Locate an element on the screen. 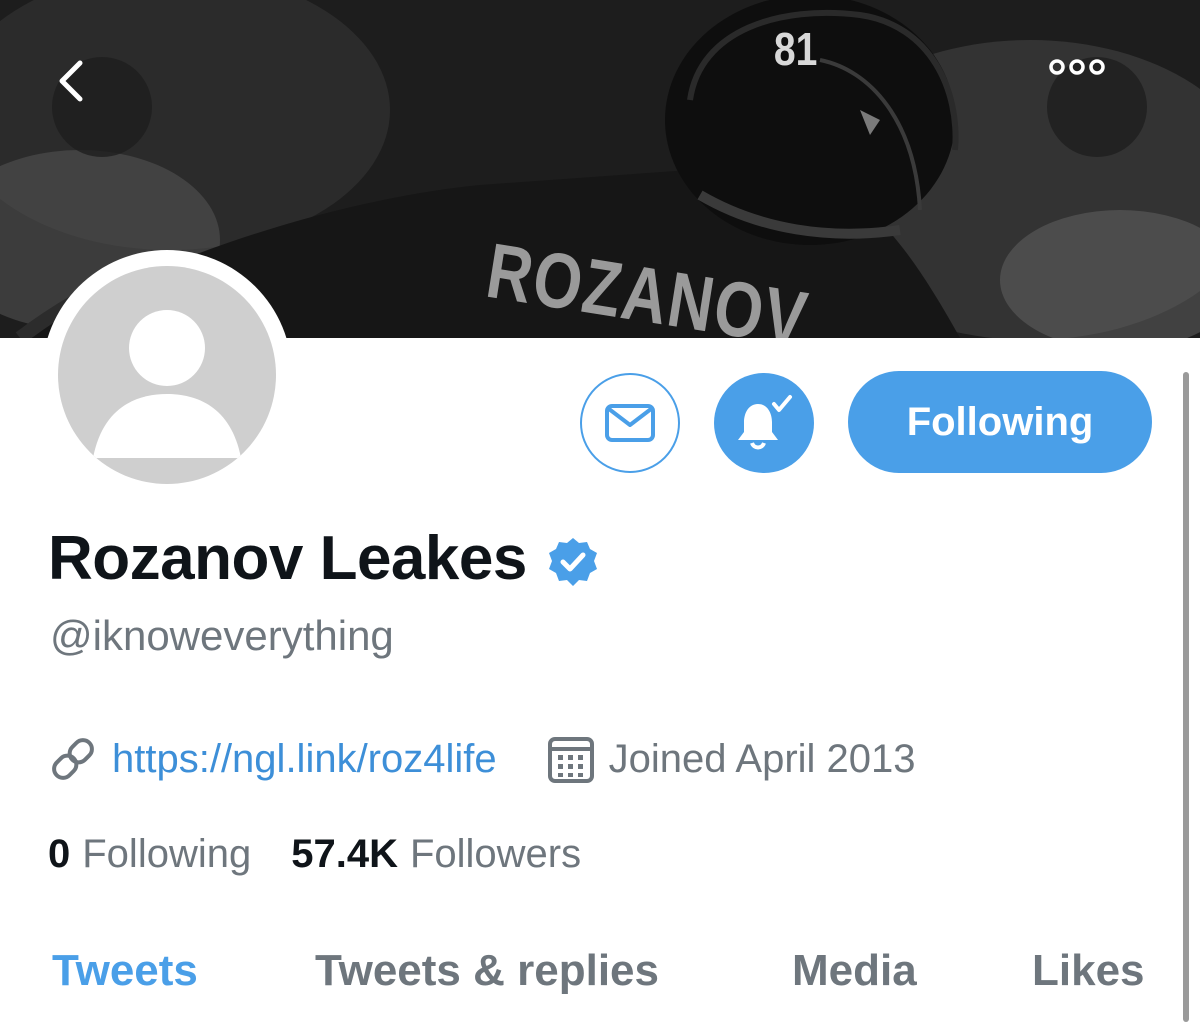 This screenshot has height=1024, width=1200. avatar is located at coordinates (167, 375).